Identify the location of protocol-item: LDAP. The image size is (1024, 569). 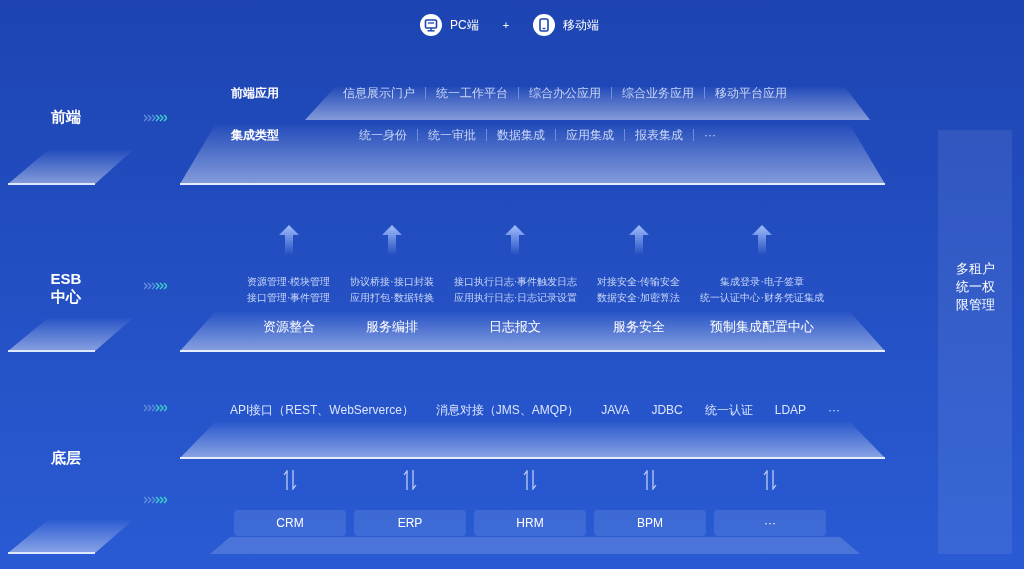
(790, 410).